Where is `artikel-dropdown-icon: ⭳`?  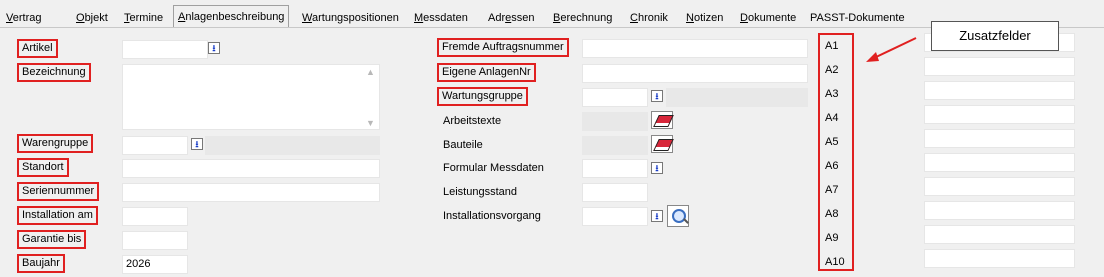
artikel-dropdown-icon: ⭳ is located at coordinates (214, 48).